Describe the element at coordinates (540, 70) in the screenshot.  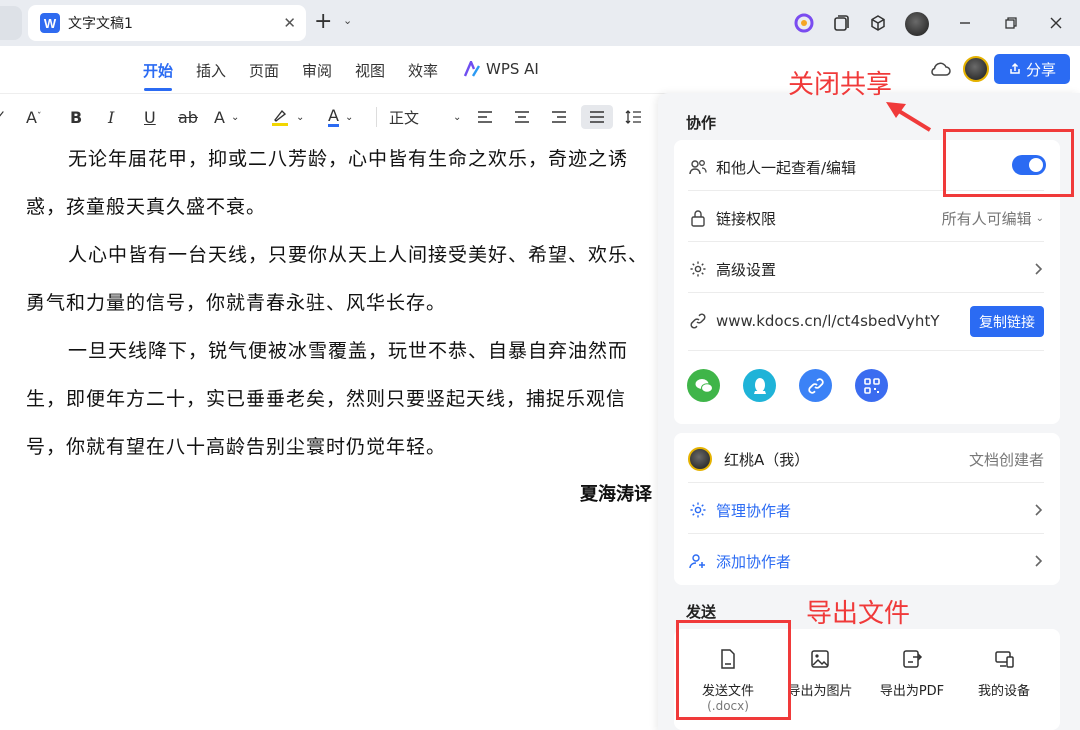
I see `menu-bar: 开始 插入 页面 审阅 视图 效率 WPS AI` at that location.